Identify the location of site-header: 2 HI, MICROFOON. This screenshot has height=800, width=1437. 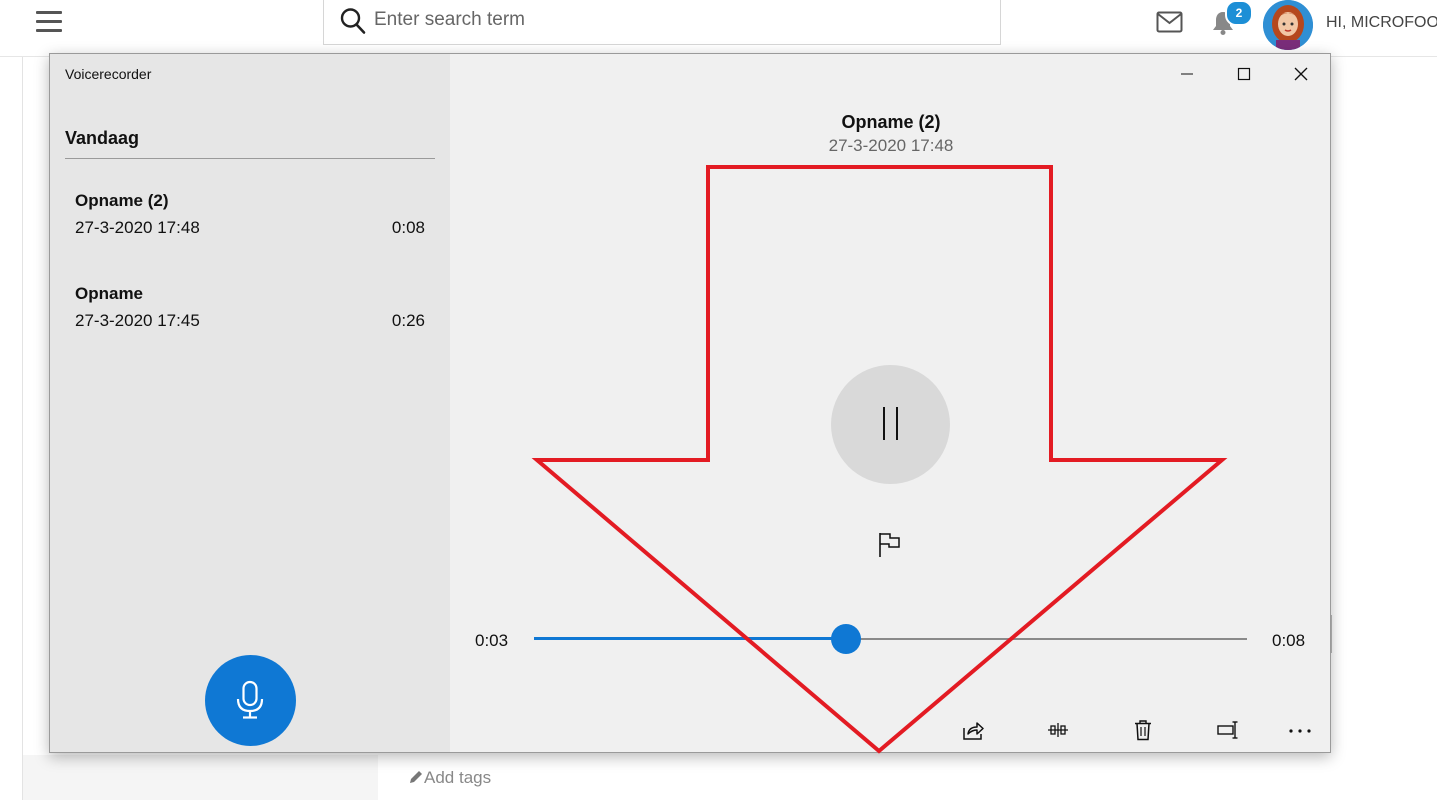
(718, 28).